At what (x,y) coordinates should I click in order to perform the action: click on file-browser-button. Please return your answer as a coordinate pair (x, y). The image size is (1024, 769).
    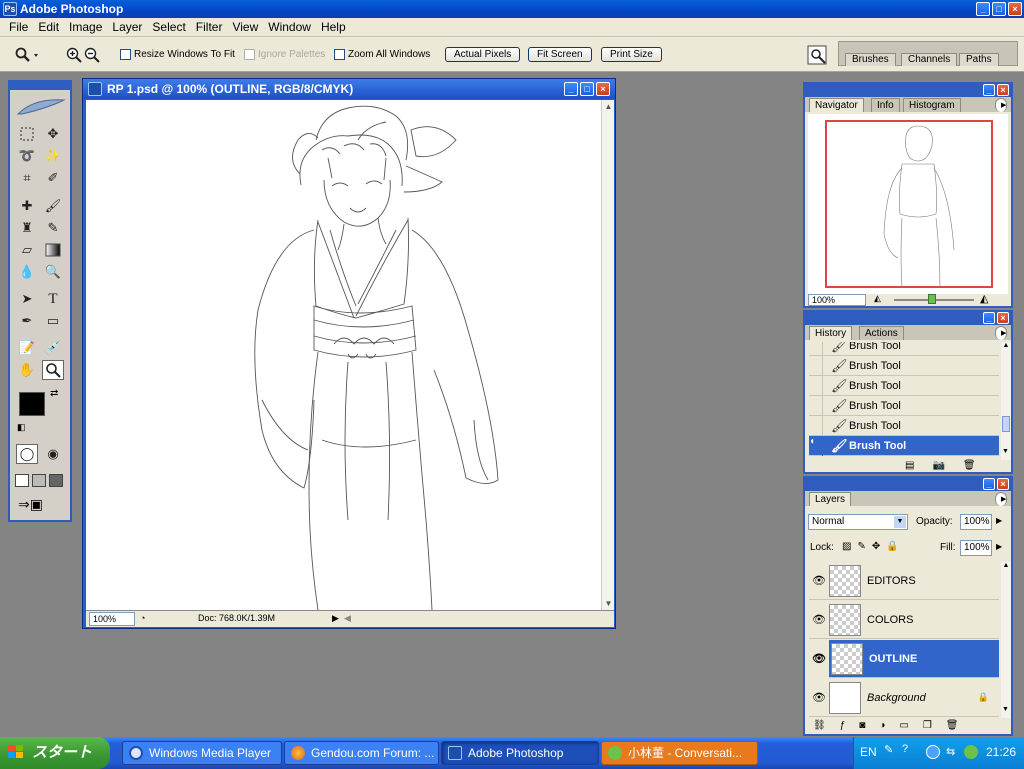
    Looking at the image, I should click on (818, 54).